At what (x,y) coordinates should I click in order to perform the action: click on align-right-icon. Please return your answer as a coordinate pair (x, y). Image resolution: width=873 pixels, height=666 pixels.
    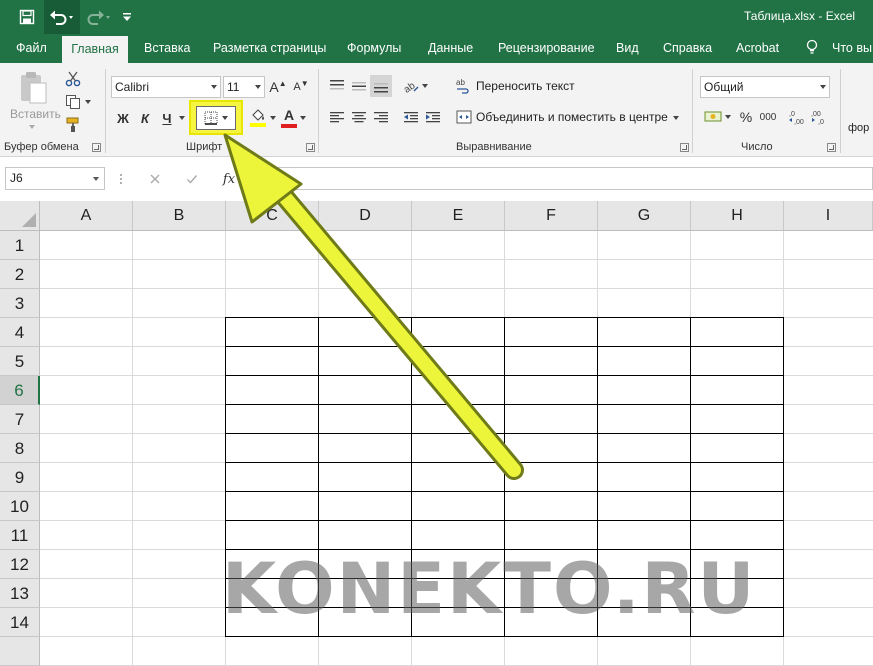
    Looking at the image, I should click on (381, 117).